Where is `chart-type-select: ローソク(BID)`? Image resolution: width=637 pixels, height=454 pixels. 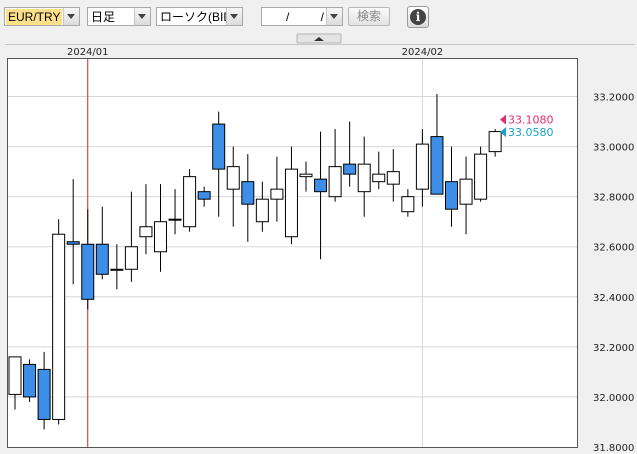
chart-type-select: ローソク(BID) is located at coordinates (199, 16).